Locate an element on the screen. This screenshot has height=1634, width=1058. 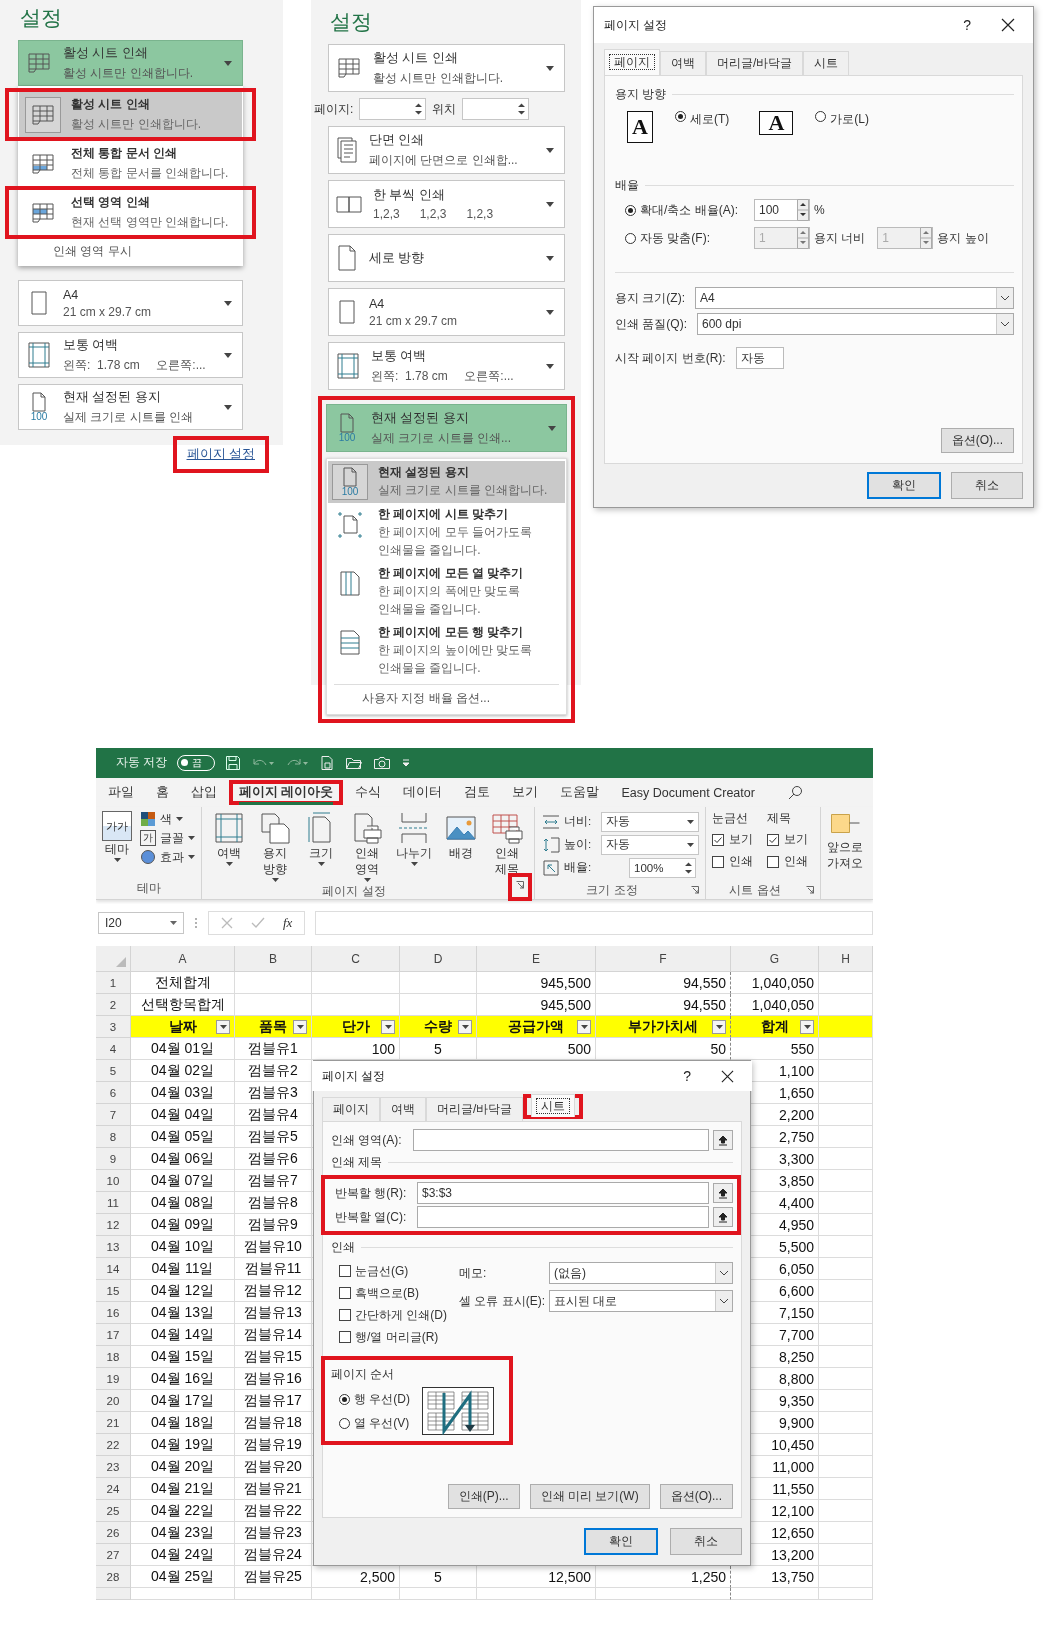
row-header: 6 is located at coordinates (113, 1093).